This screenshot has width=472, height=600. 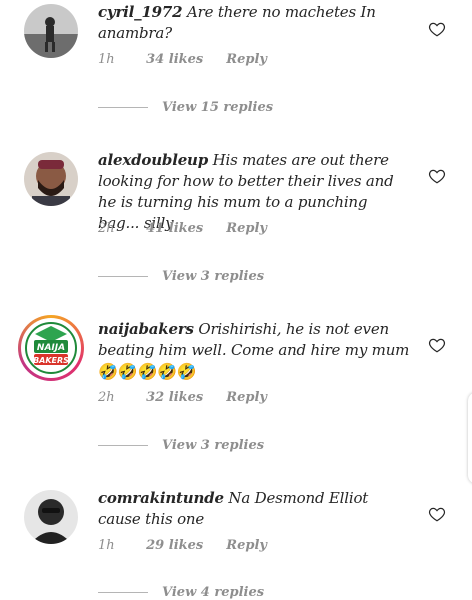 I want to click on avatar: NAIJA BAKERS, so click(x=51, y=348).